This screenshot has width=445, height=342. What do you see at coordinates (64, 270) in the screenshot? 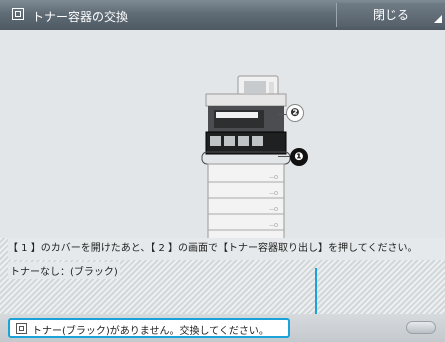
I see `toner-status-text: トナーなし：(ブラック)` at bounding box center [64, 270].